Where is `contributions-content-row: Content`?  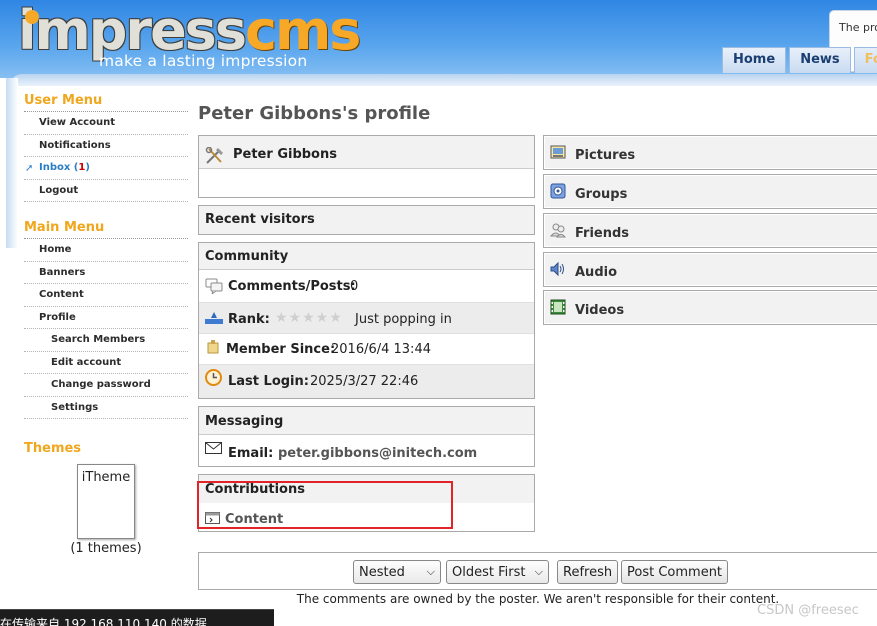 contributions-content-row: Content is located at coordinates (366, 517).